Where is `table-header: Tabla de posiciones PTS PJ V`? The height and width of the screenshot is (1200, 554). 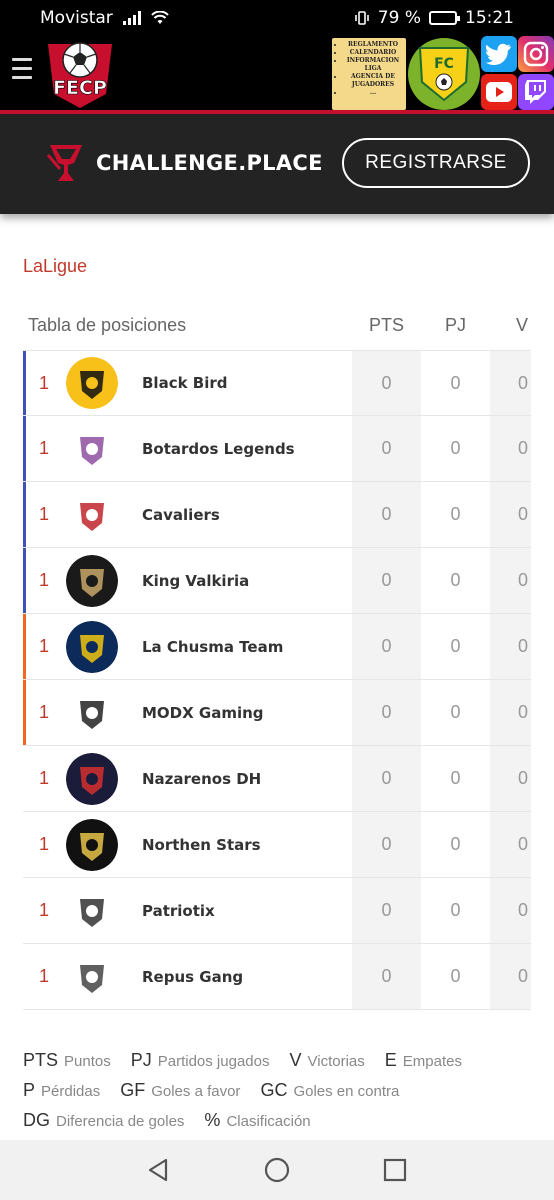 table-header: Tabla de posiciones PTS PJ V is located at coordinates (277, 325).